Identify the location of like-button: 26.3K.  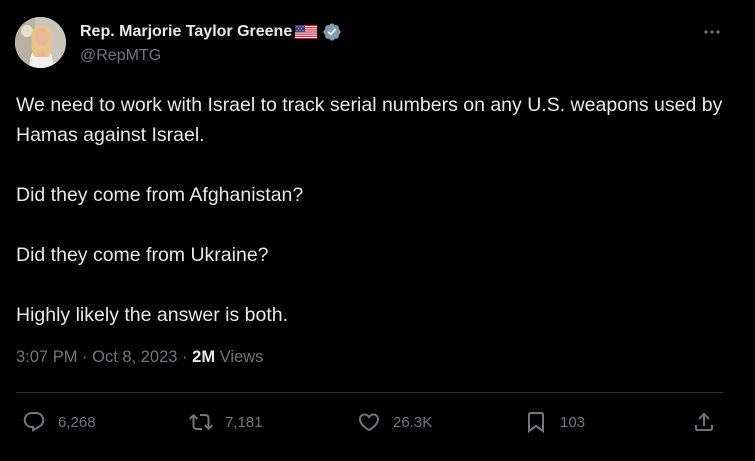
(394, 422).